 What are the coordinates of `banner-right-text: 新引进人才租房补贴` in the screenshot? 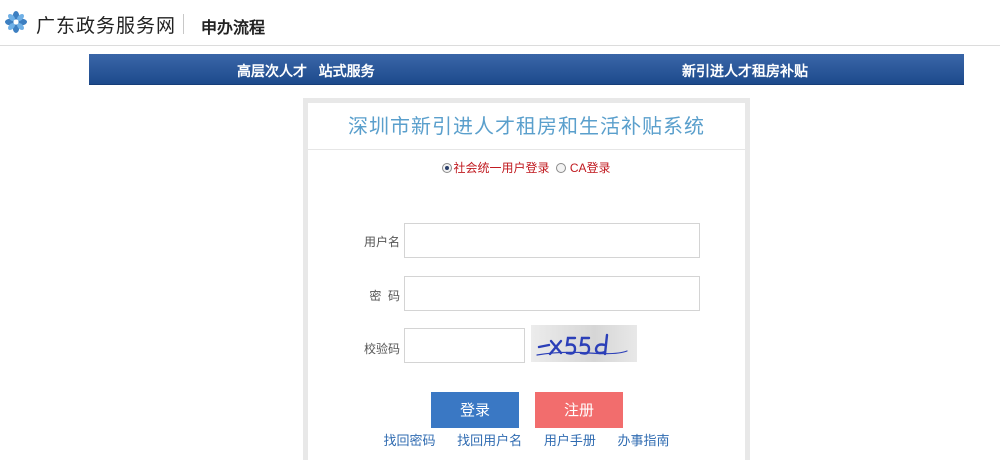 It's located at (745, 71).